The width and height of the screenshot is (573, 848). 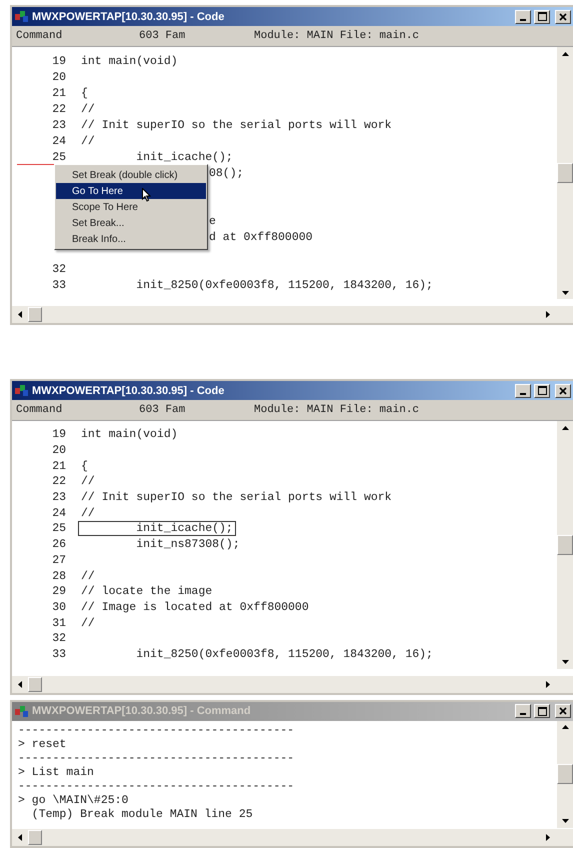 I want to click on console-line: (Temp) Break module MAIN line 25, so click(x=142, y=815).